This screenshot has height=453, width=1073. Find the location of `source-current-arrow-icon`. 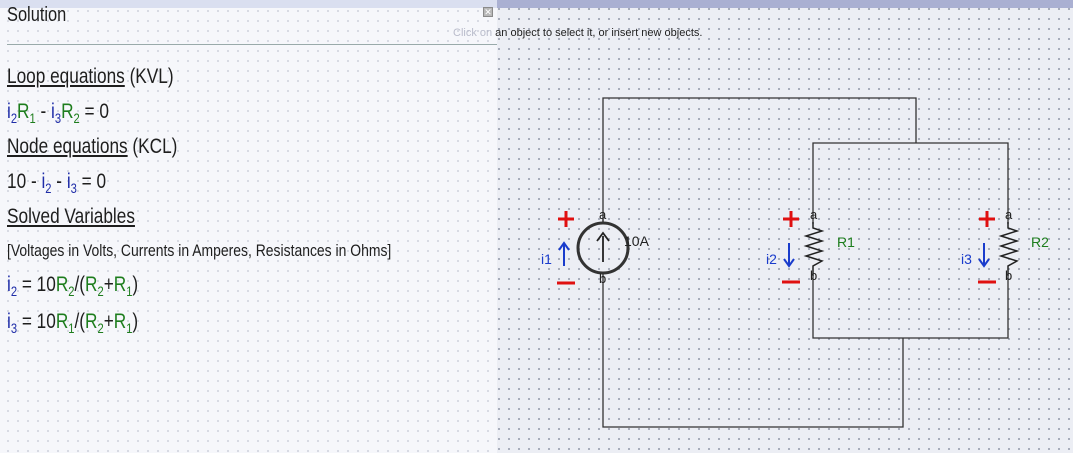

source-current-arrow-icon is located at coordinates (564, 253).